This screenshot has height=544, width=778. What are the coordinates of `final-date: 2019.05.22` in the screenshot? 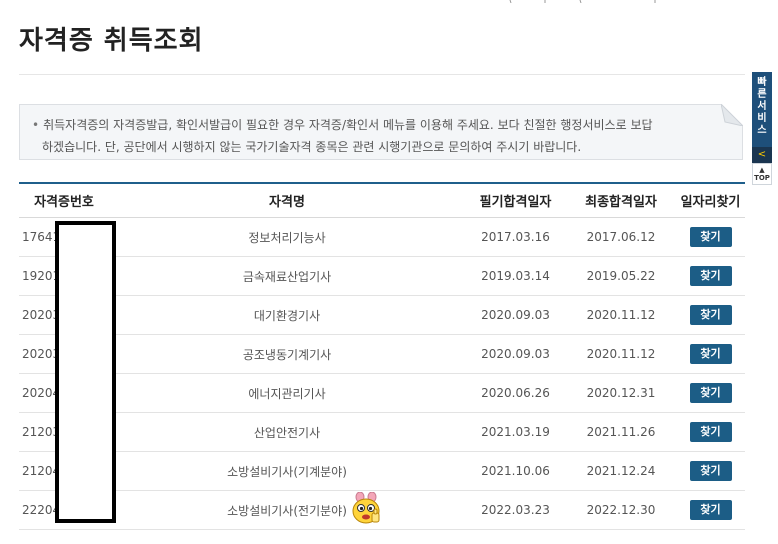 It's located at (621, 276).